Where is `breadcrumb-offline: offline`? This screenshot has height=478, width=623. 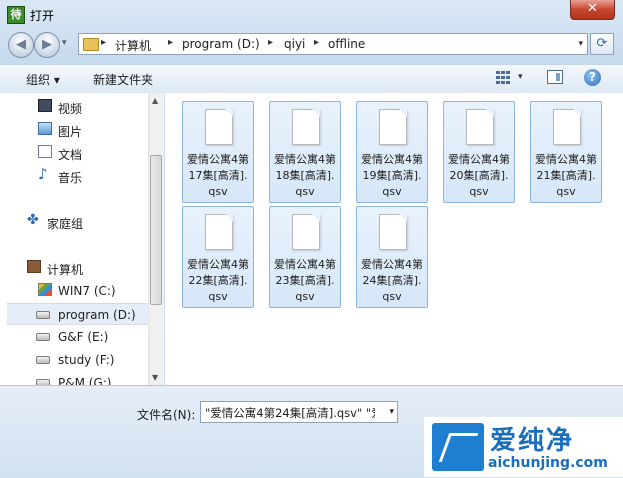 breadcrumb-offline: offline is located at coordinates (346, 44).